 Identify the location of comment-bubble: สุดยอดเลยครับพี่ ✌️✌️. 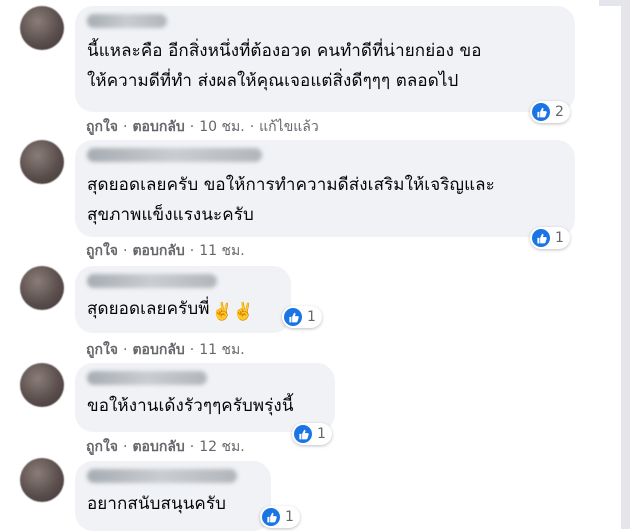
(183, 299).